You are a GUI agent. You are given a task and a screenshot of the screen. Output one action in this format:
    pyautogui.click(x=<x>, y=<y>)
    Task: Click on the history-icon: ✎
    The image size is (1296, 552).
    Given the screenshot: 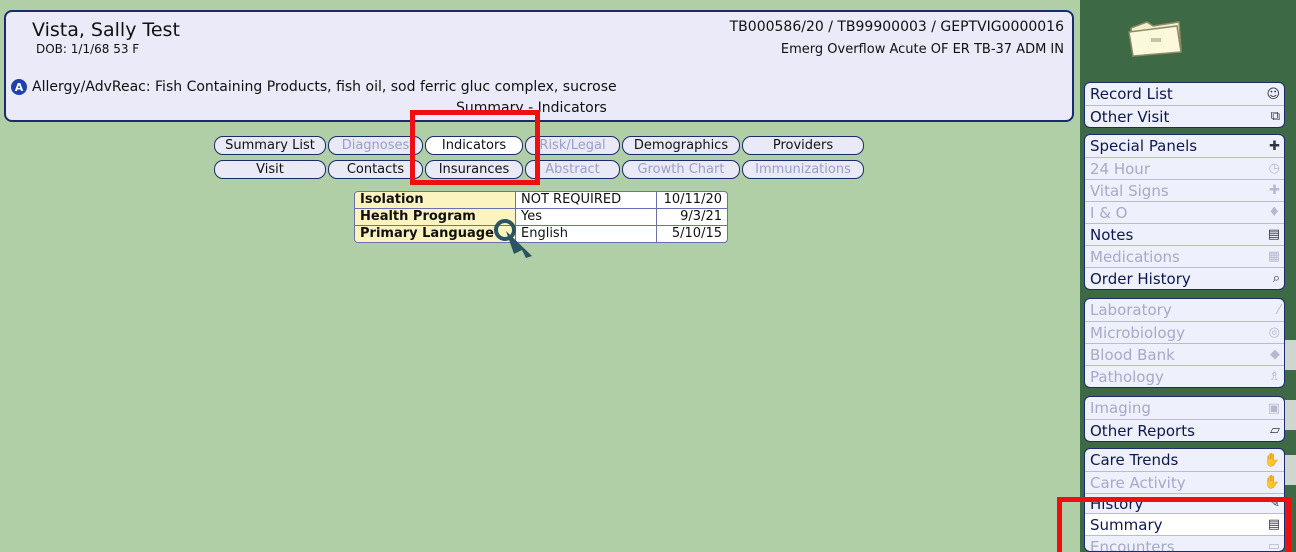 What is the action you would take?
    pyautogui.click(x=1274, y=503)
    